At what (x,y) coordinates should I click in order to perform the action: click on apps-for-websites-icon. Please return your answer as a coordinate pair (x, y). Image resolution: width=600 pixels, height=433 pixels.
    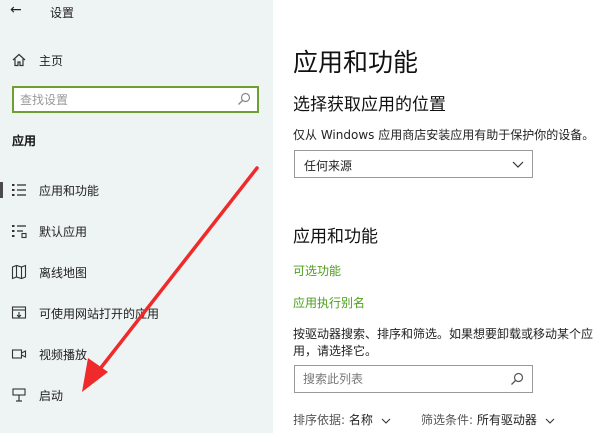
    Looking at the image, I should click on (19, 312).